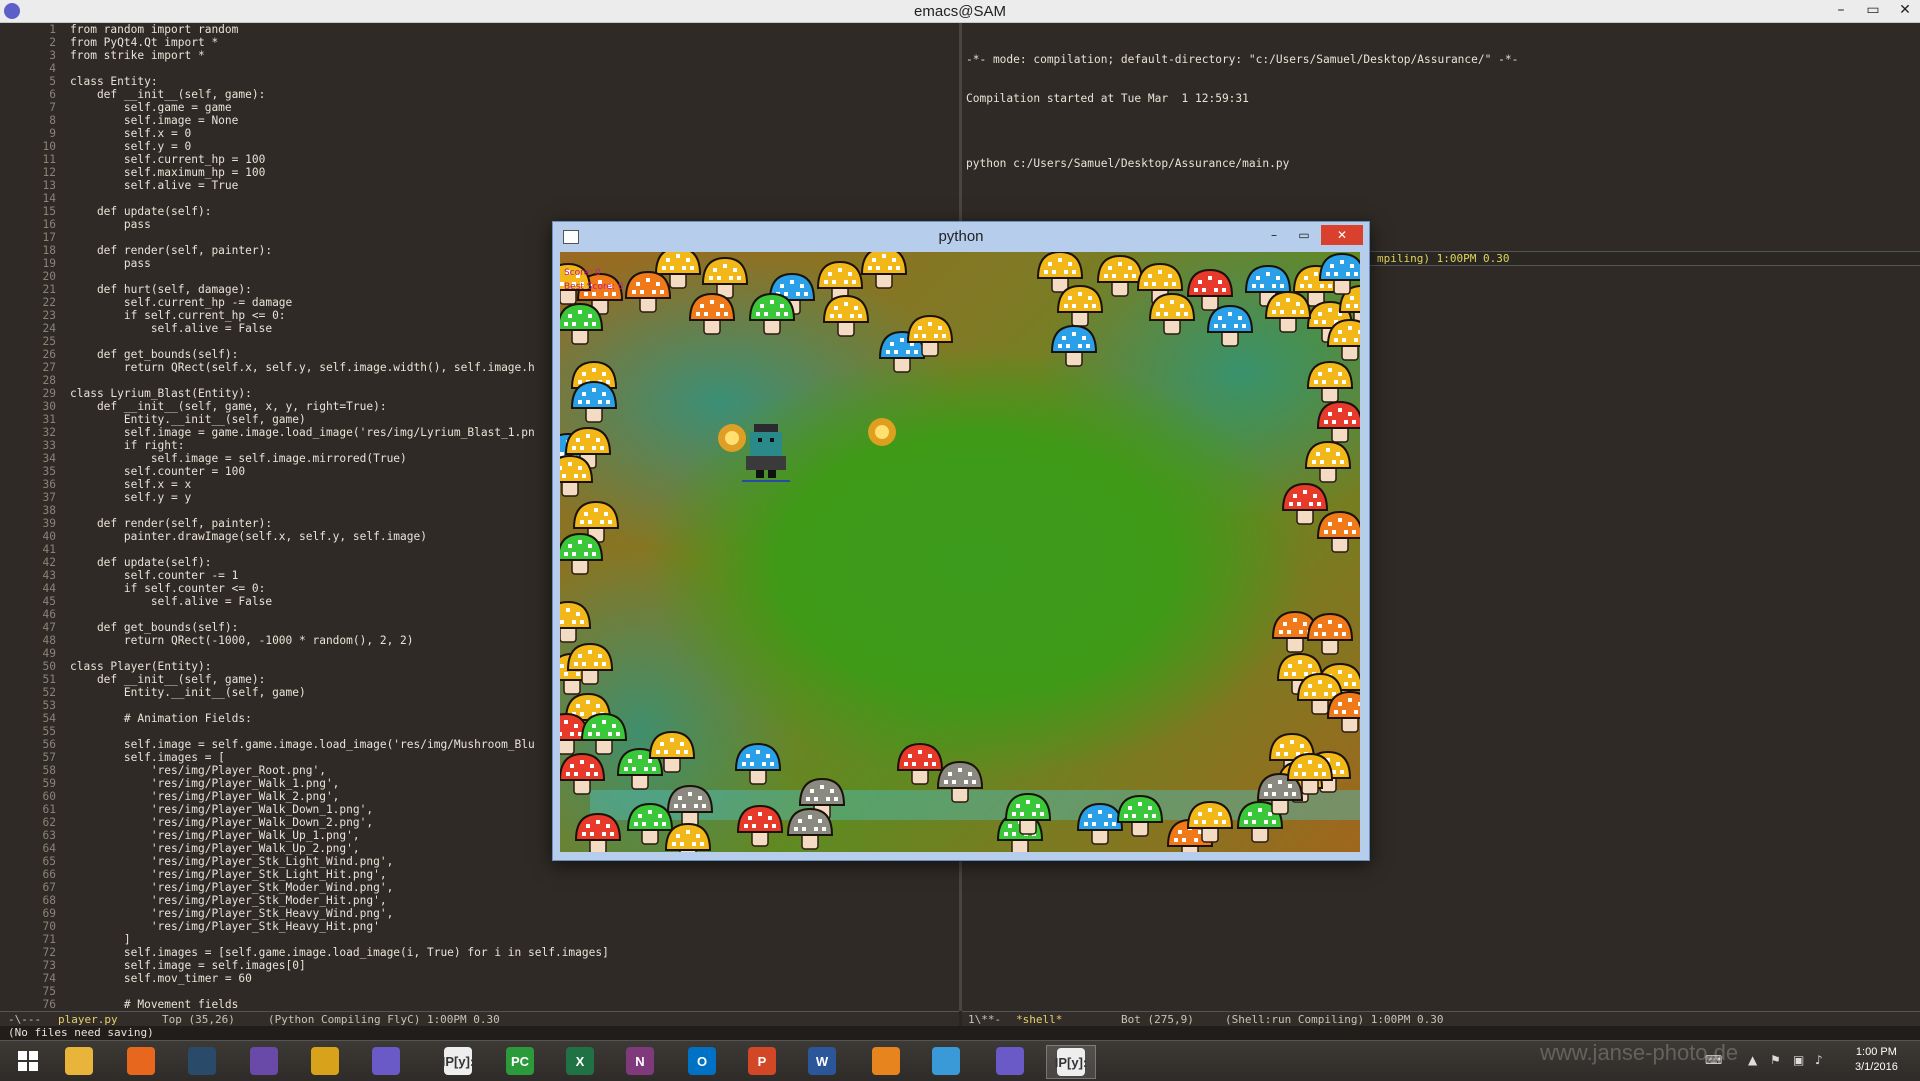 Image resolution: width=1920 pixels, height=1081 pixels. I want to click on modeline-mode: (Python Compiling FlyC) 1:00PM 0.30, so click(384, 1019).